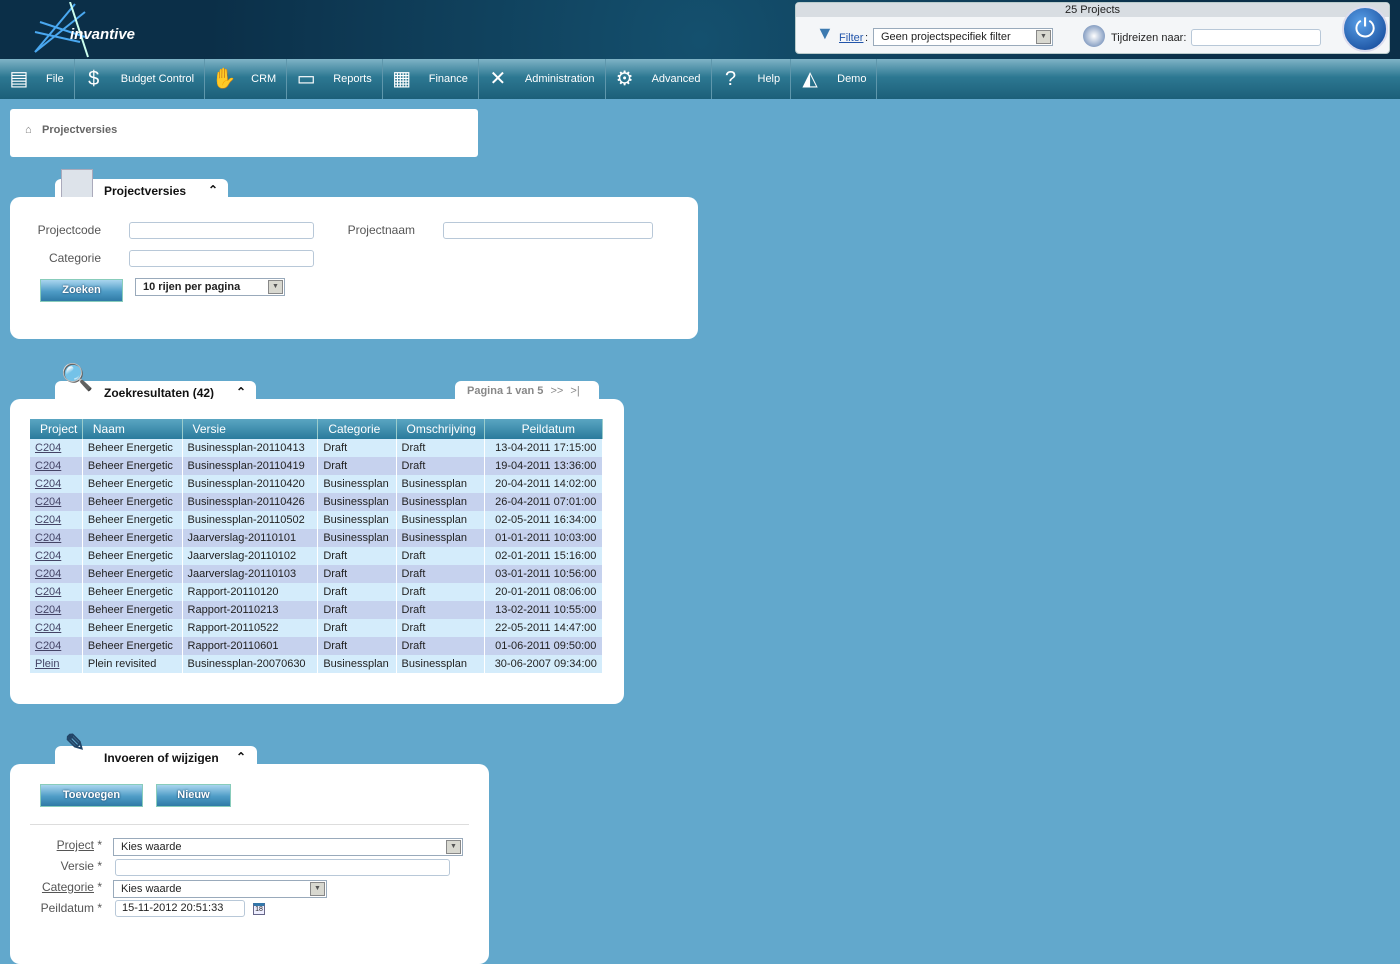 Image resolution: width=1400 pixels, height=964 pixels. Describe the element at coordinates (730, 79) in the screenshot. I see `help-icon: ?` at that location.